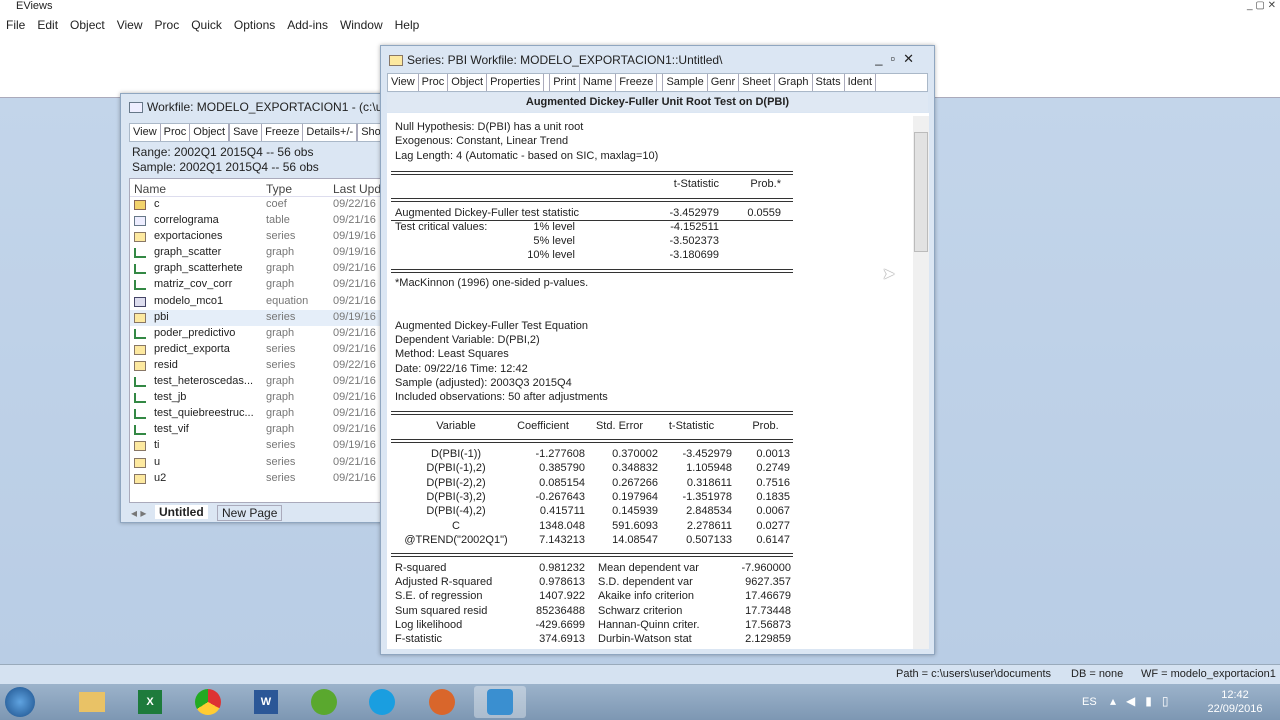 Image resolution: width=1280 pixels, height=720 pixels. I want to click on item-type: graph, so click(280, 332).